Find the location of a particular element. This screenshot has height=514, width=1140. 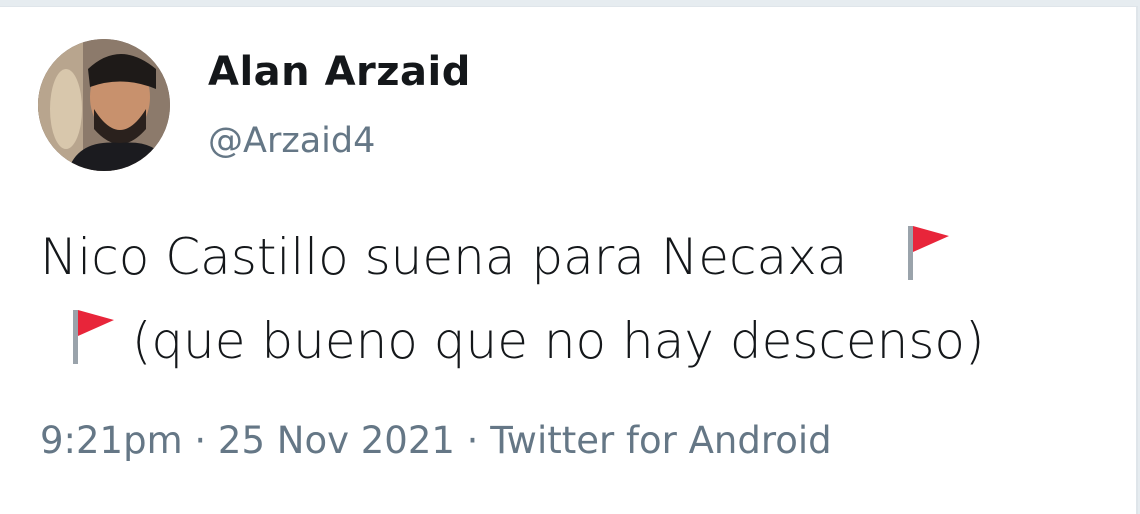

tweet-source: Twitter for Android is located at coordinates (660, 440).